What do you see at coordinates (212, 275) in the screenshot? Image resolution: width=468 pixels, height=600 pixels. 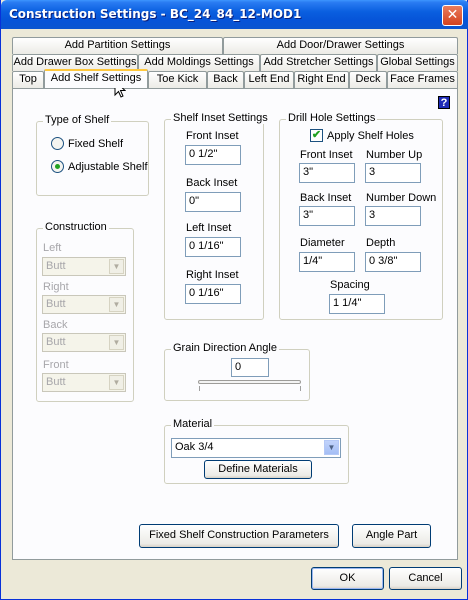 I see `right-inset-label: Right Inset` at bounding box center [212, 275].